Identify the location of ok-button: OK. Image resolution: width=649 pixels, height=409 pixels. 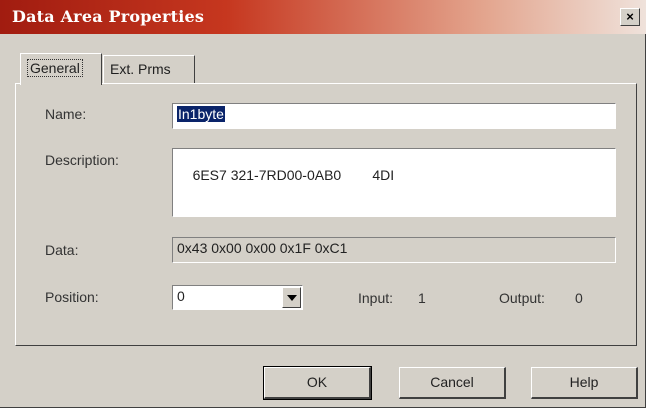
(317, 383).